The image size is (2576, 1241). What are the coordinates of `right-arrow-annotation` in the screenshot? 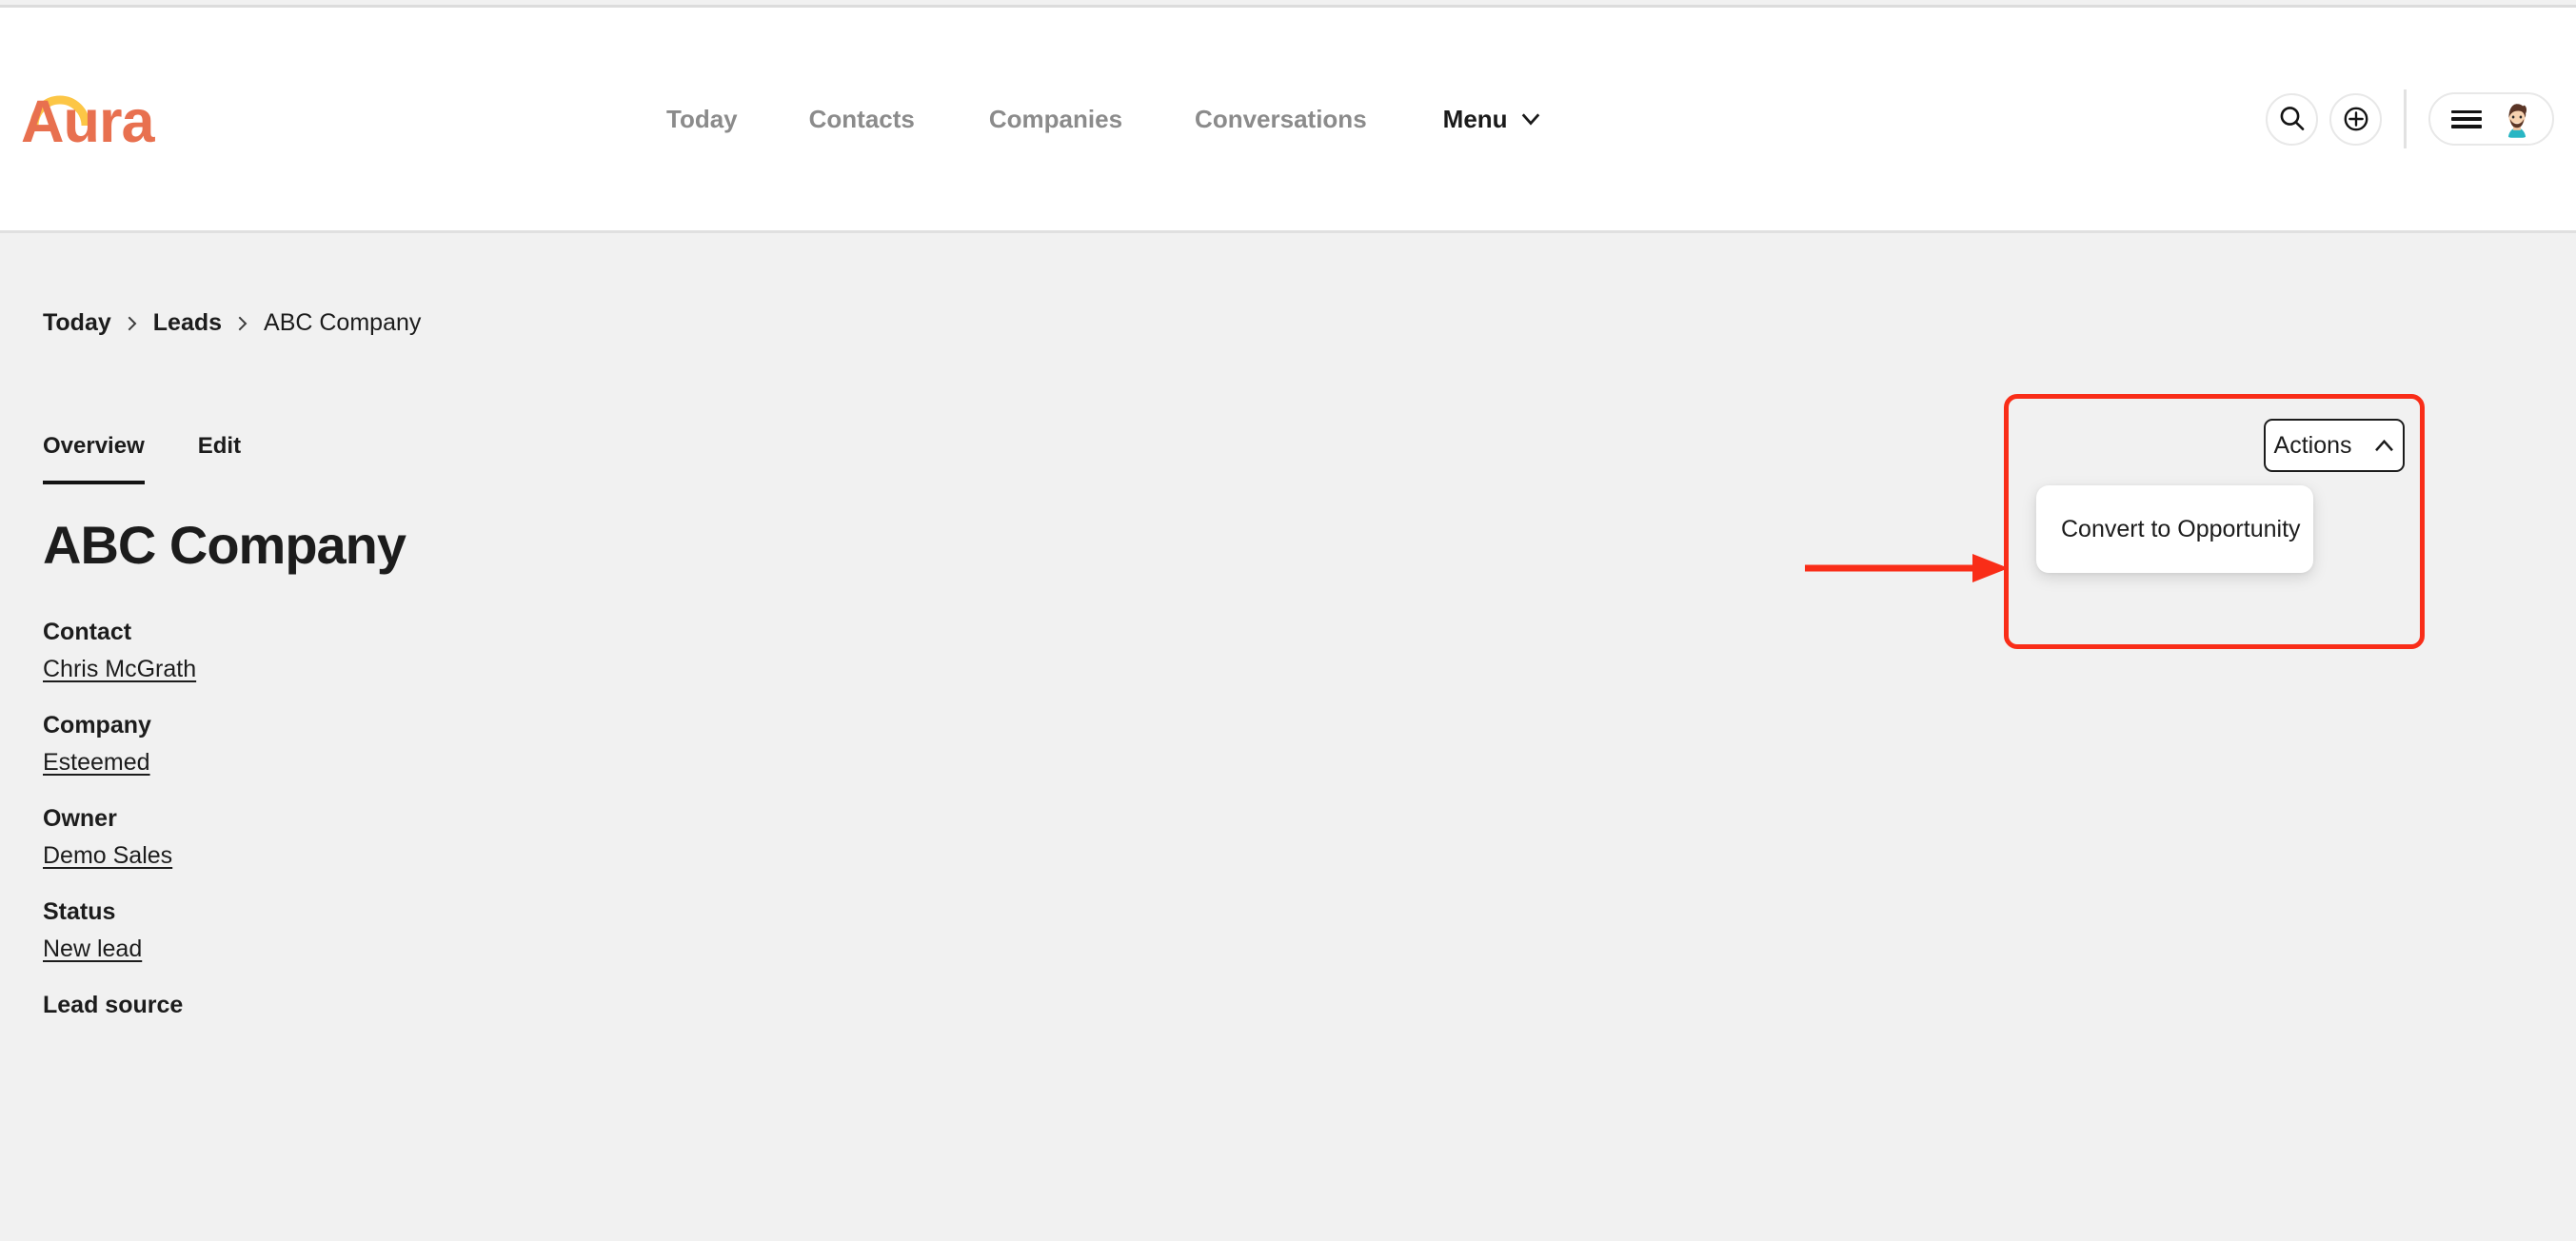 It's located at (1907, 568).